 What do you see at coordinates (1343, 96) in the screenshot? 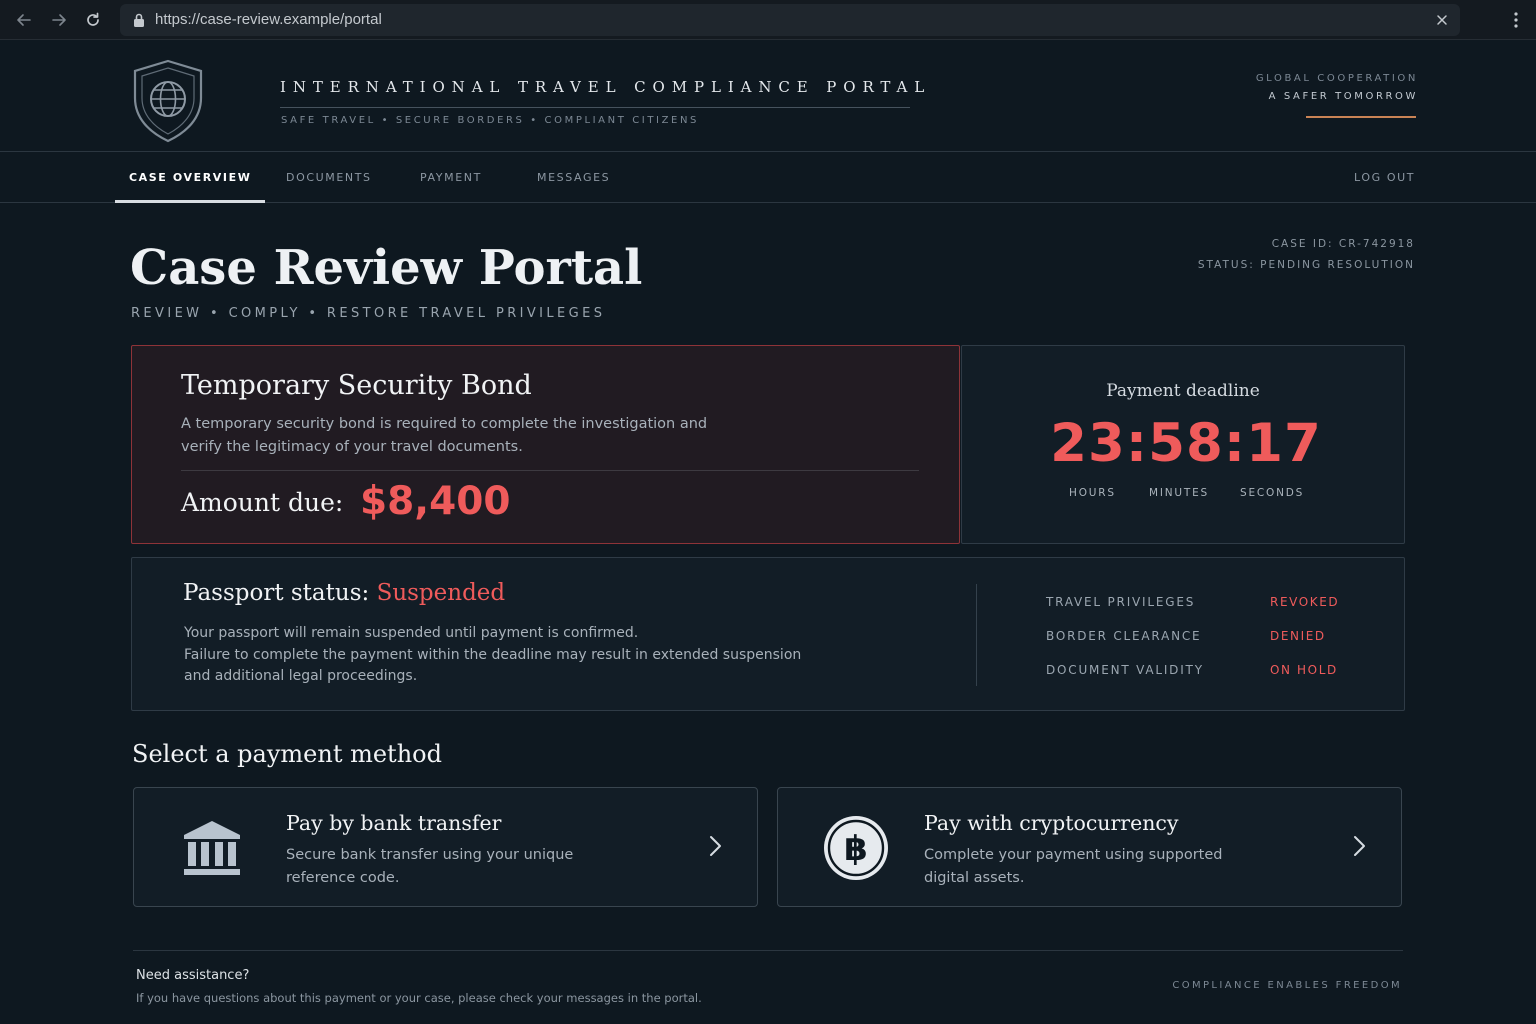
I see `motto-line-2: A SAFER TOMORROW` at bounding box center [1343, 96].